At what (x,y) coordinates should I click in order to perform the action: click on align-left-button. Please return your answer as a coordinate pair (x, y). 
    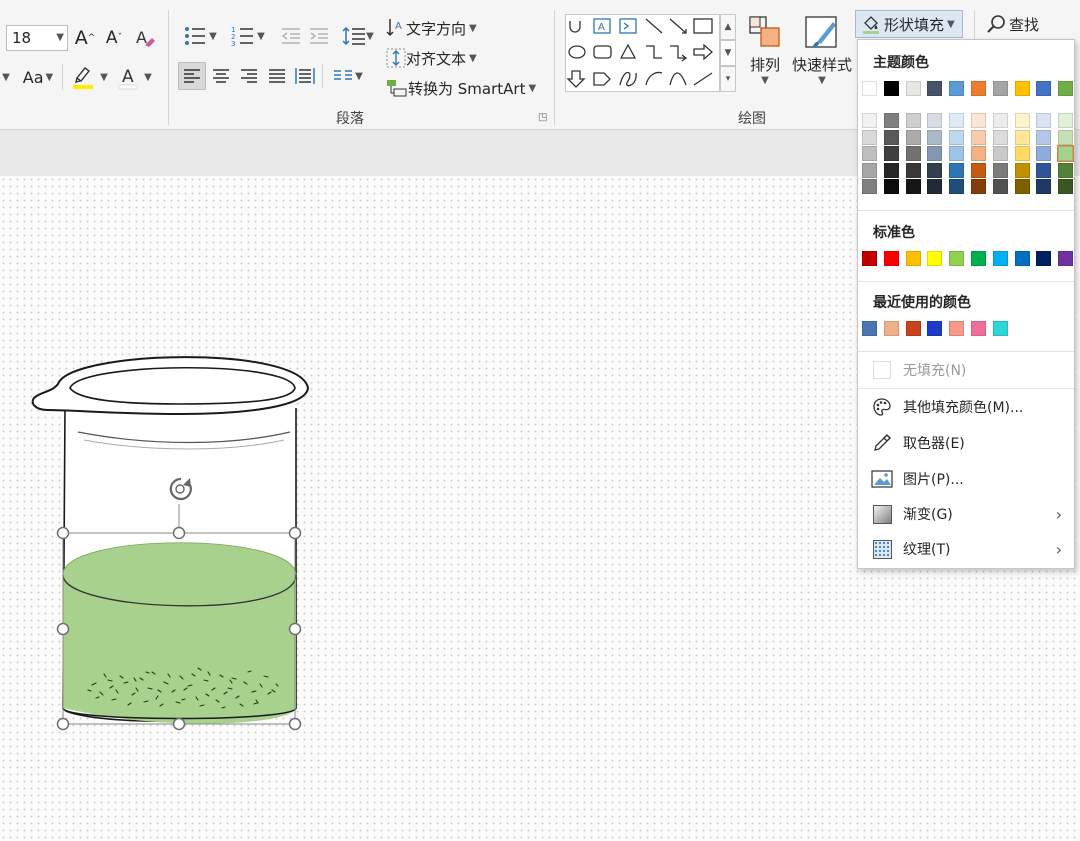
    Looking at the image, I should click on (192, 76).